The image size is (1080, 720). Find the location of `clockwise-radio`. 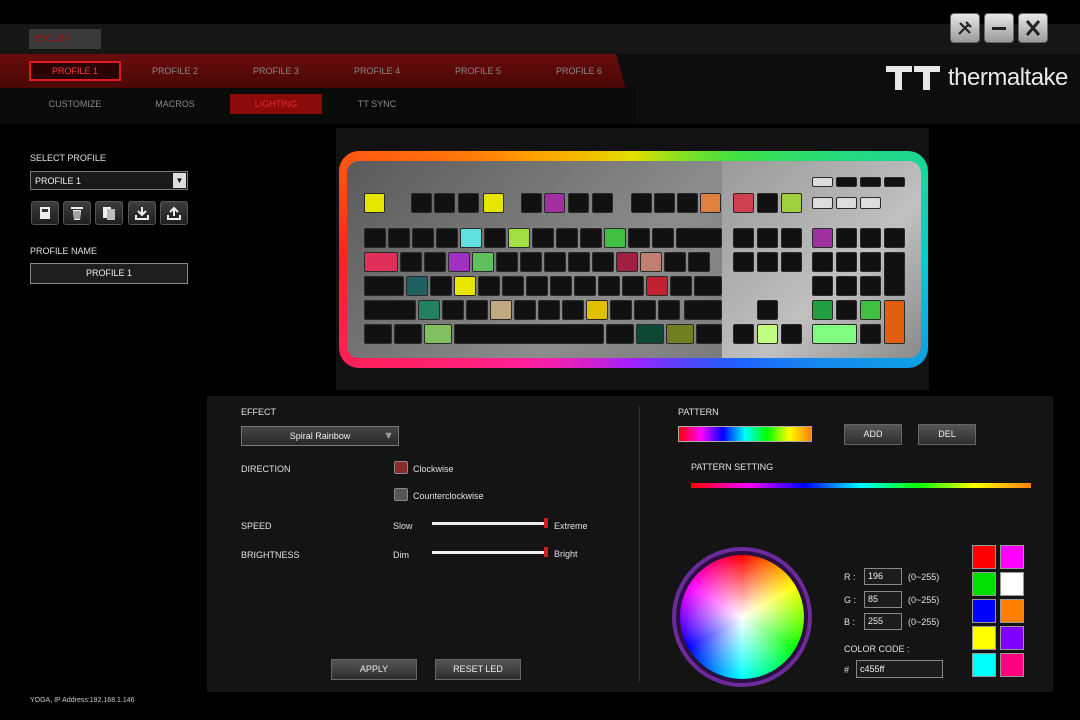

clockwise-radio is located at coordinates (401, 467).